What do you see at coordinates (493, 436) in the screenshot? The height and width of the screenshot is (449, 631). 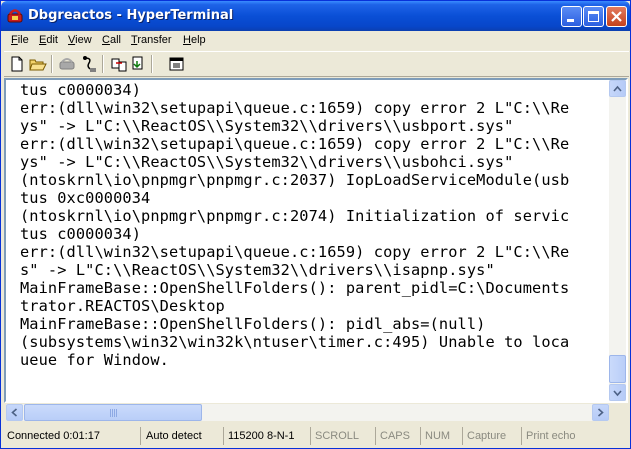 I see `status-capture: Capture` at bounding box center [493, 436].